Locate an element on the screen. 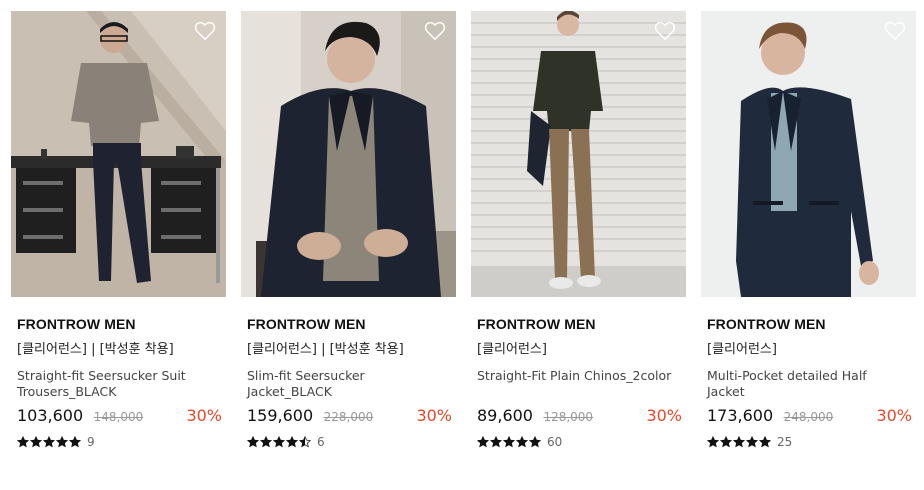  sale-price: 103,600 is located at coordinates (50, 415).